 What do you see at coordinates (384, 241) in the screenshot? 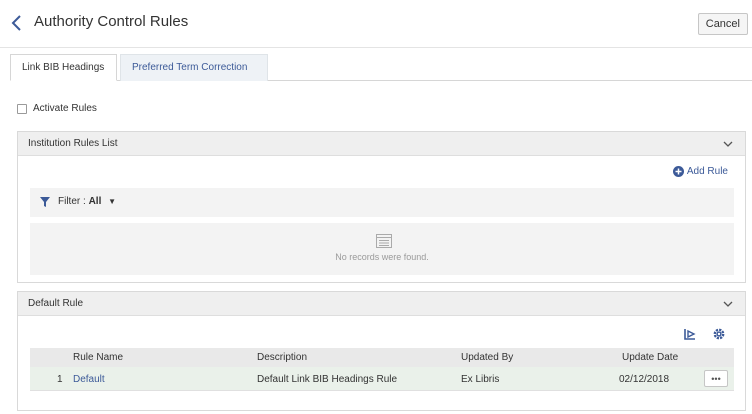
I see `list-empty-icon` at bounding box center [384, 241].